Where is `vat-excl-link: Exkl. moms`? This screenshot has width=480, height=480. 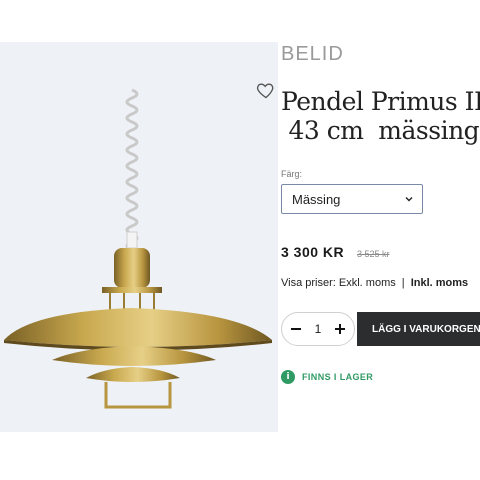
vat-excl-link: Exkl. moms is located at coordinates (367, 283).